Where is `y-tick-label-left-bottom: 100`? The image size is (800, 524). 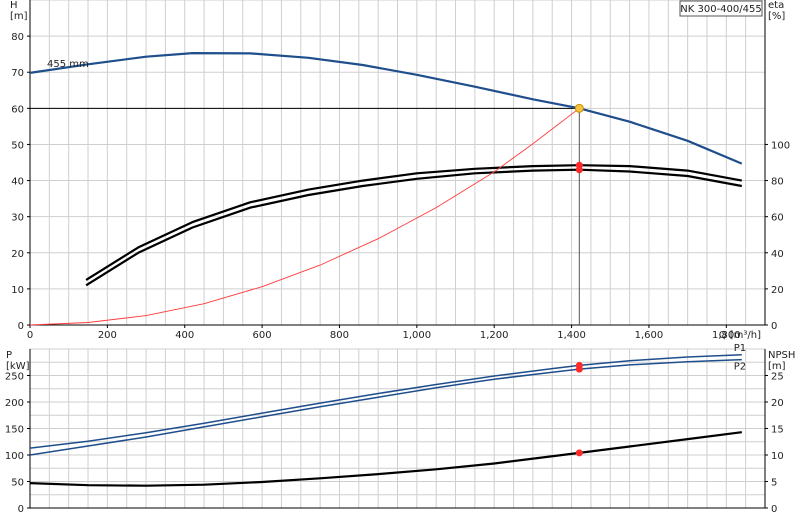
y-tick-label-left-bottom: 100 is located at coordinates (14, 456).